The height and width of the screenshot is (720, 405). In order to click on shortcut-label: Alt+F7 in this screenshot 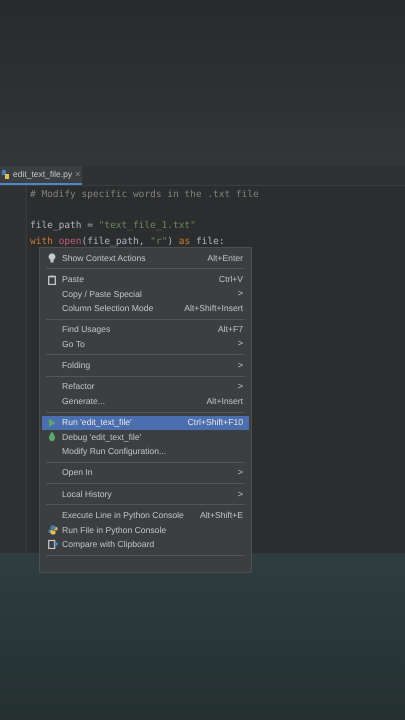, I will do `click(230, 329)`.